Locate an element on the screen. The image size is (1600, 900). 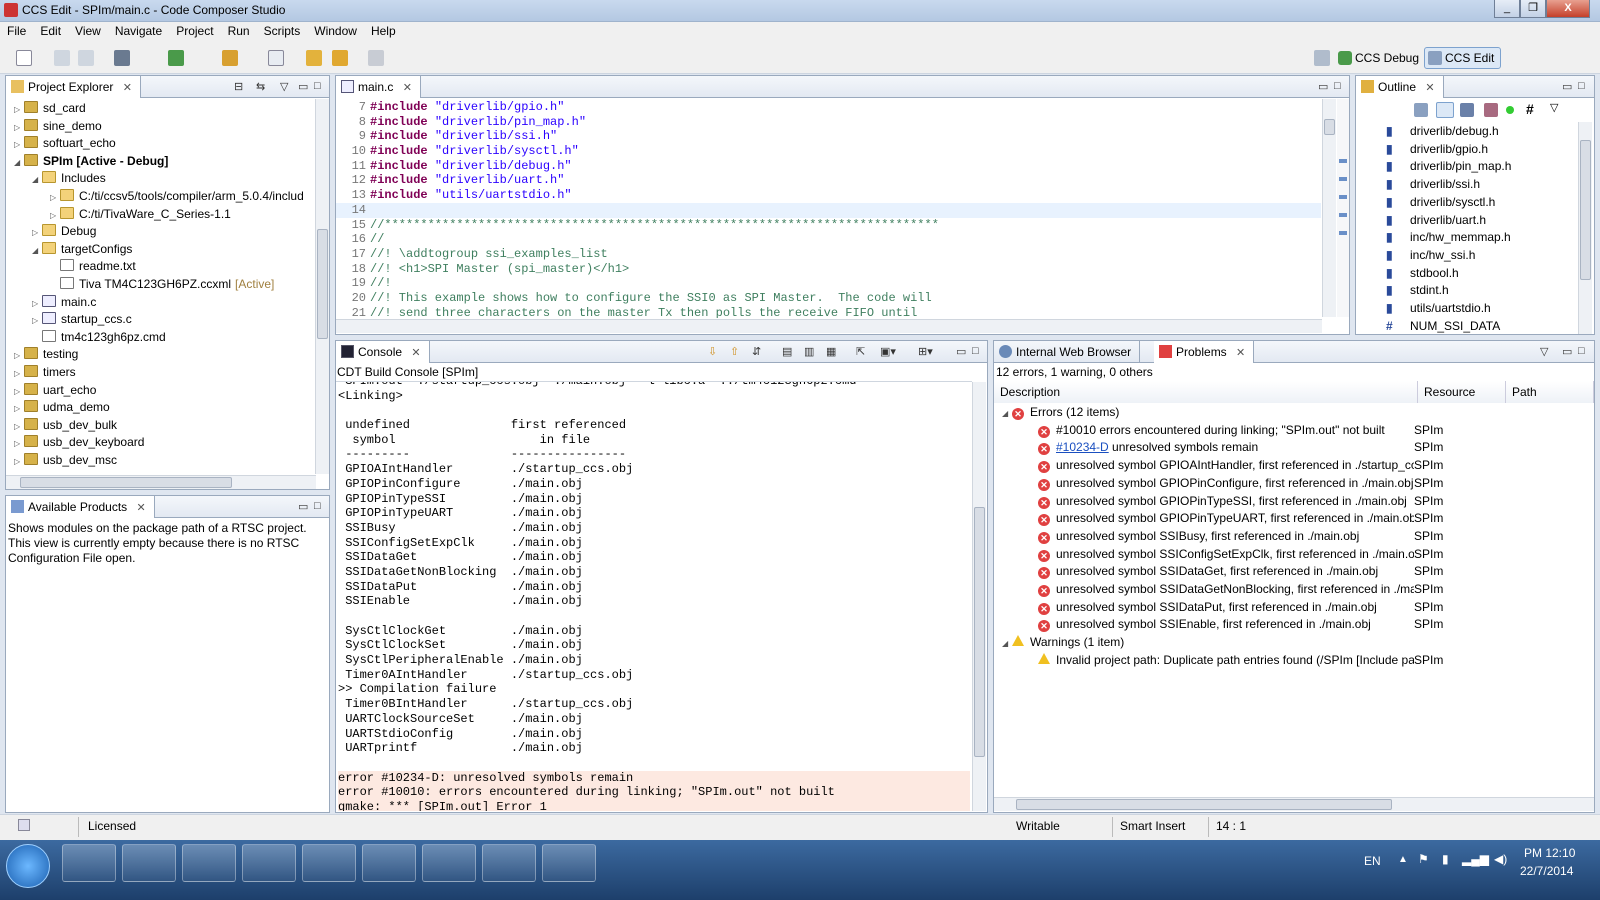
last-edit-icon is located at coordinates (314, 58).